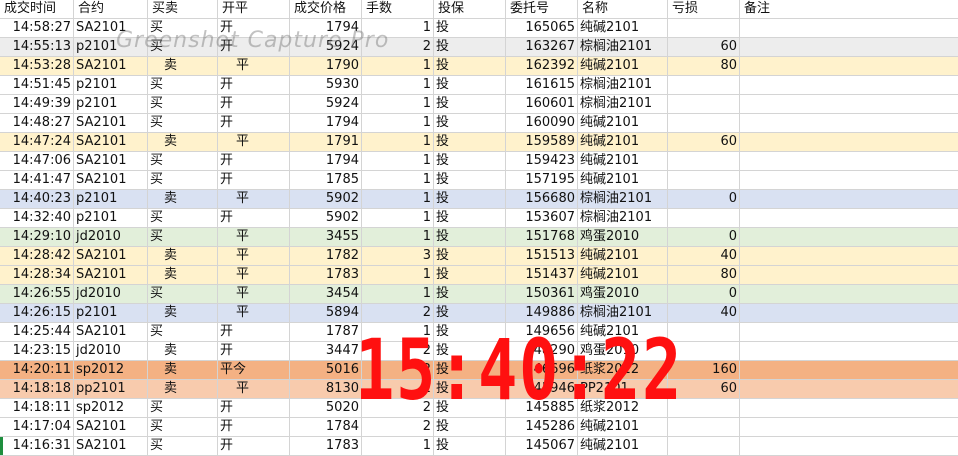  What do you see at coordinates (37, 294) in the screenshot?
I see `cell-time: 14:26:55` at bounding box center [37, 294].